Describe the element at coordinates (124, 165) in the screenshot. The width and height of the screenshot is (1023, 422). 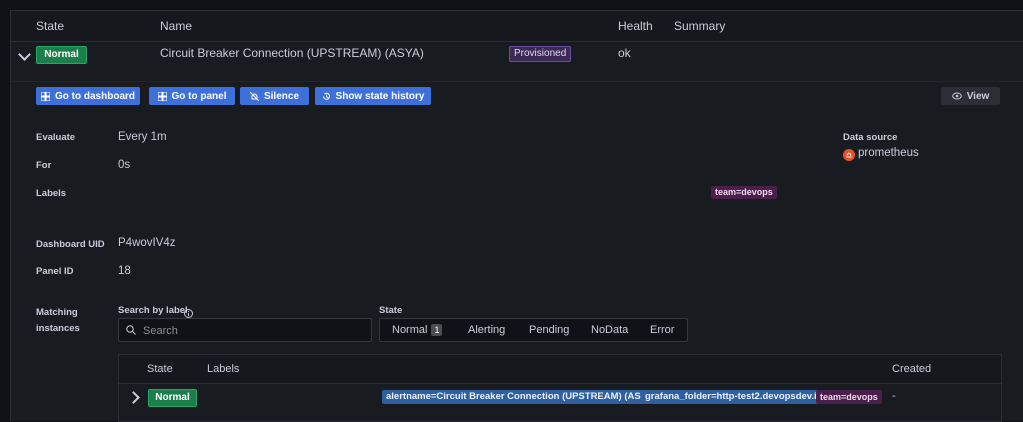
I see `for-value: 0s` at that location.